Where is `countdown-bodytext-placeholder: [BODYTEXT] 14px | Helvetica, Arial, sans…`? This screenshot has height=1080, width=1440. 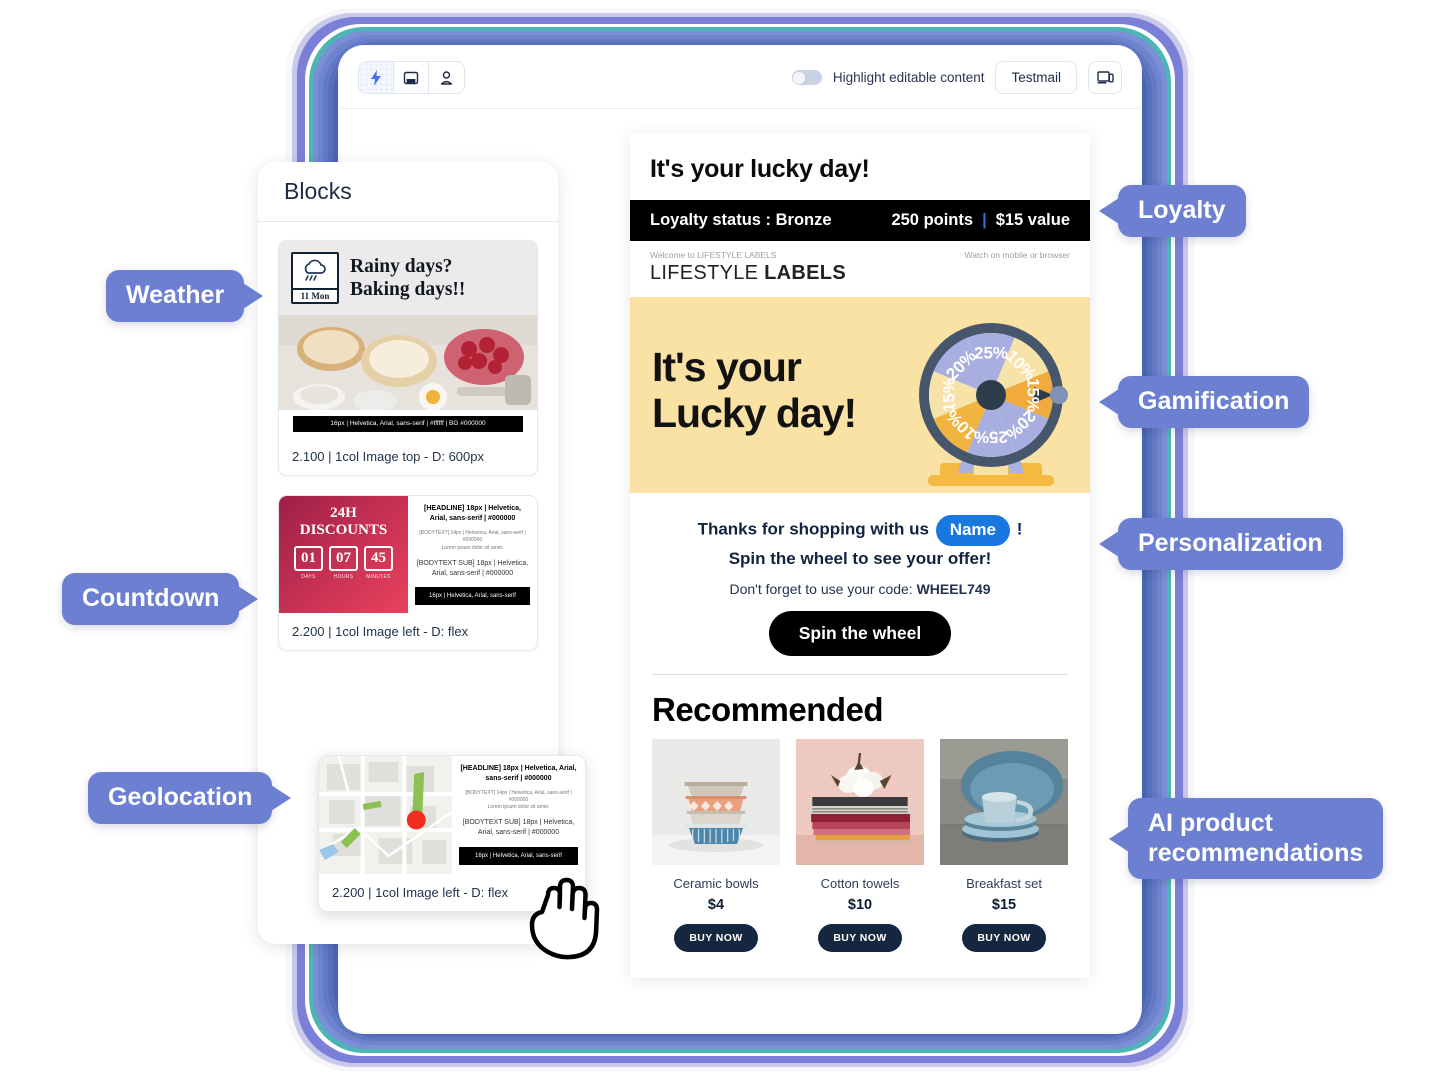
countdown-bodytext-placeholder: [BODYTEXT] 14px | Helvetica, Arial, sans… is located at coordinates (472, 540).